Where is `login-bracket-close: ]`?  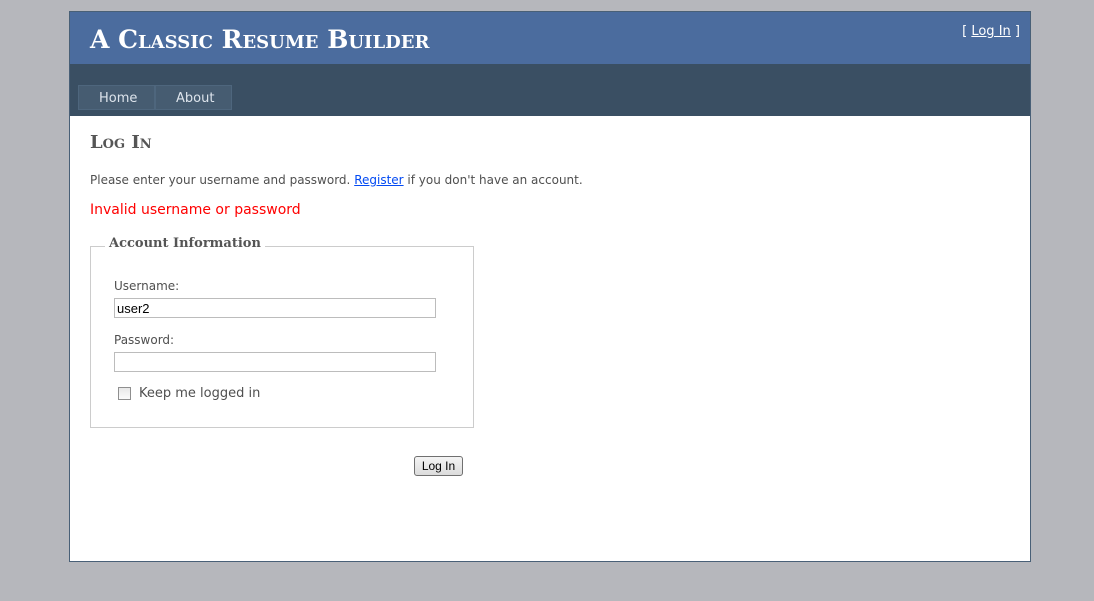
login-bracket-close: ] is located at coordinates (1015, 31).